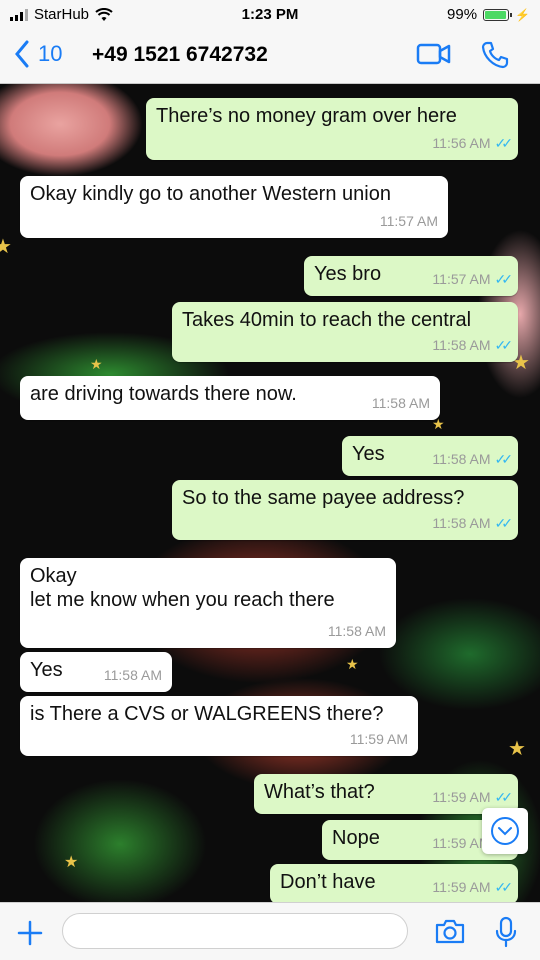 This screenshot has height=960, width=540. I want to click on chat-header: 10 +49 1521 6742732, so click(270, 57).